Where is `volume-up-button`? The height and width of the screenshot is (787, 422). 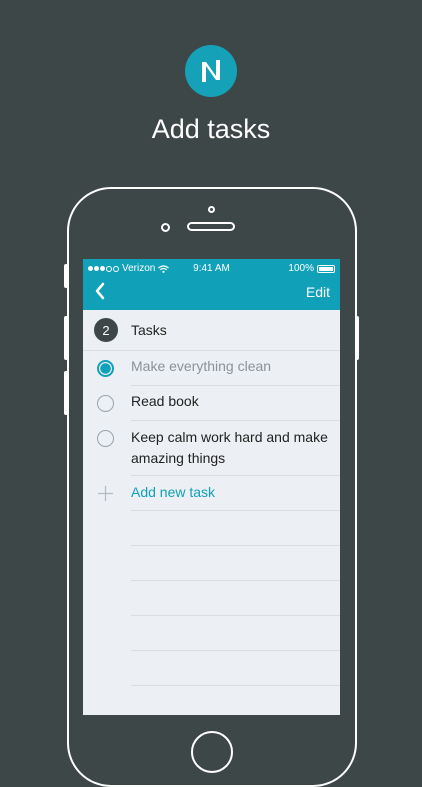
volume-up-button is located at coordinates (66, 338).